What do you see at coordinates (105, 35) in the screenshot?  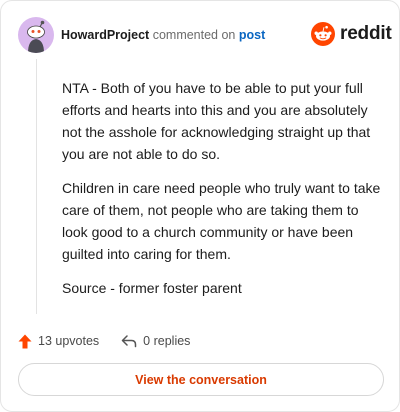 I see `username-link: HowardProject` at bounding box center [105, 35].